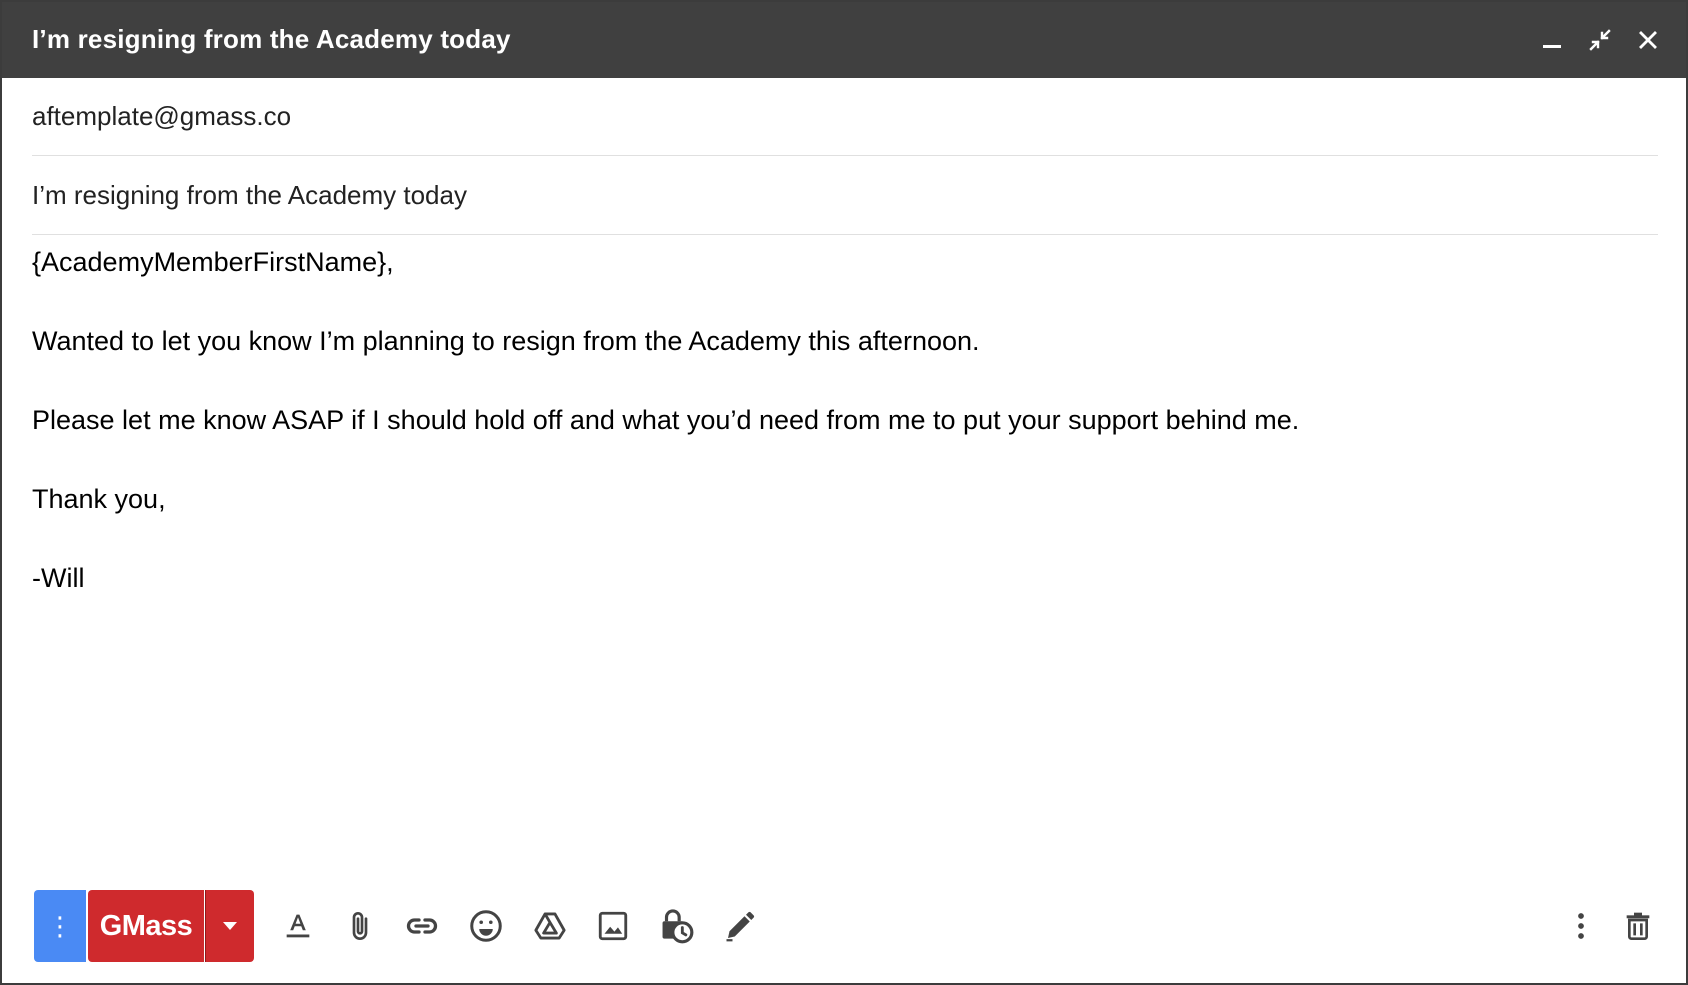  Describe the element at coordinates (845, 196) in the screenshot. I see `subject-field: I’m resigning from the Academy today` at that location.